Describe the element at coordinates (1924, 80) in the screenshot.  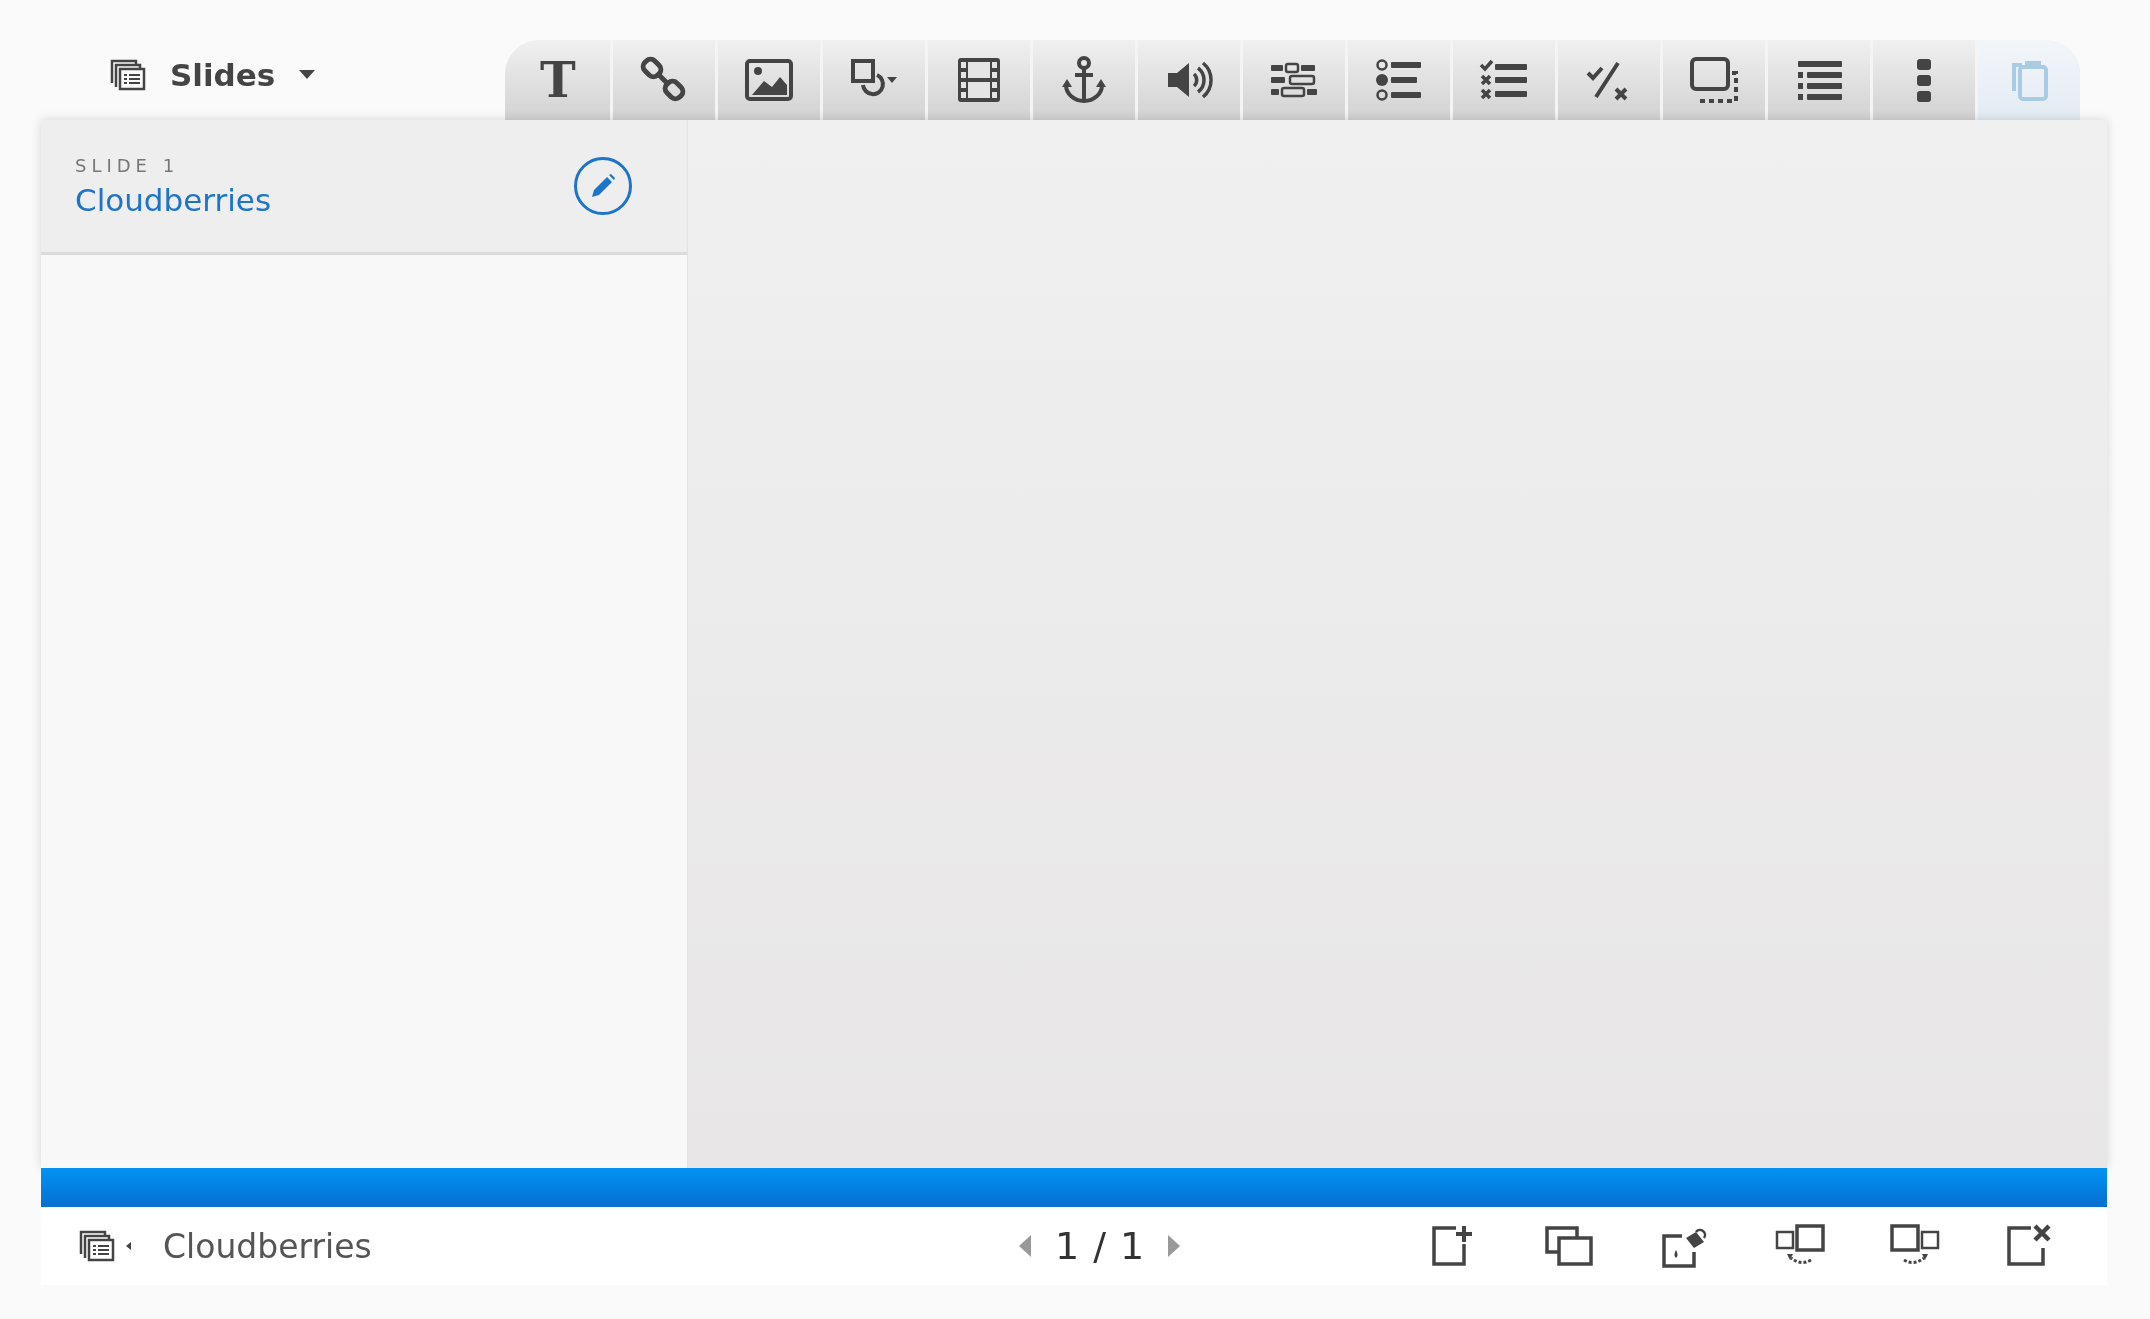
I see `more-vertical-icon` at that location.